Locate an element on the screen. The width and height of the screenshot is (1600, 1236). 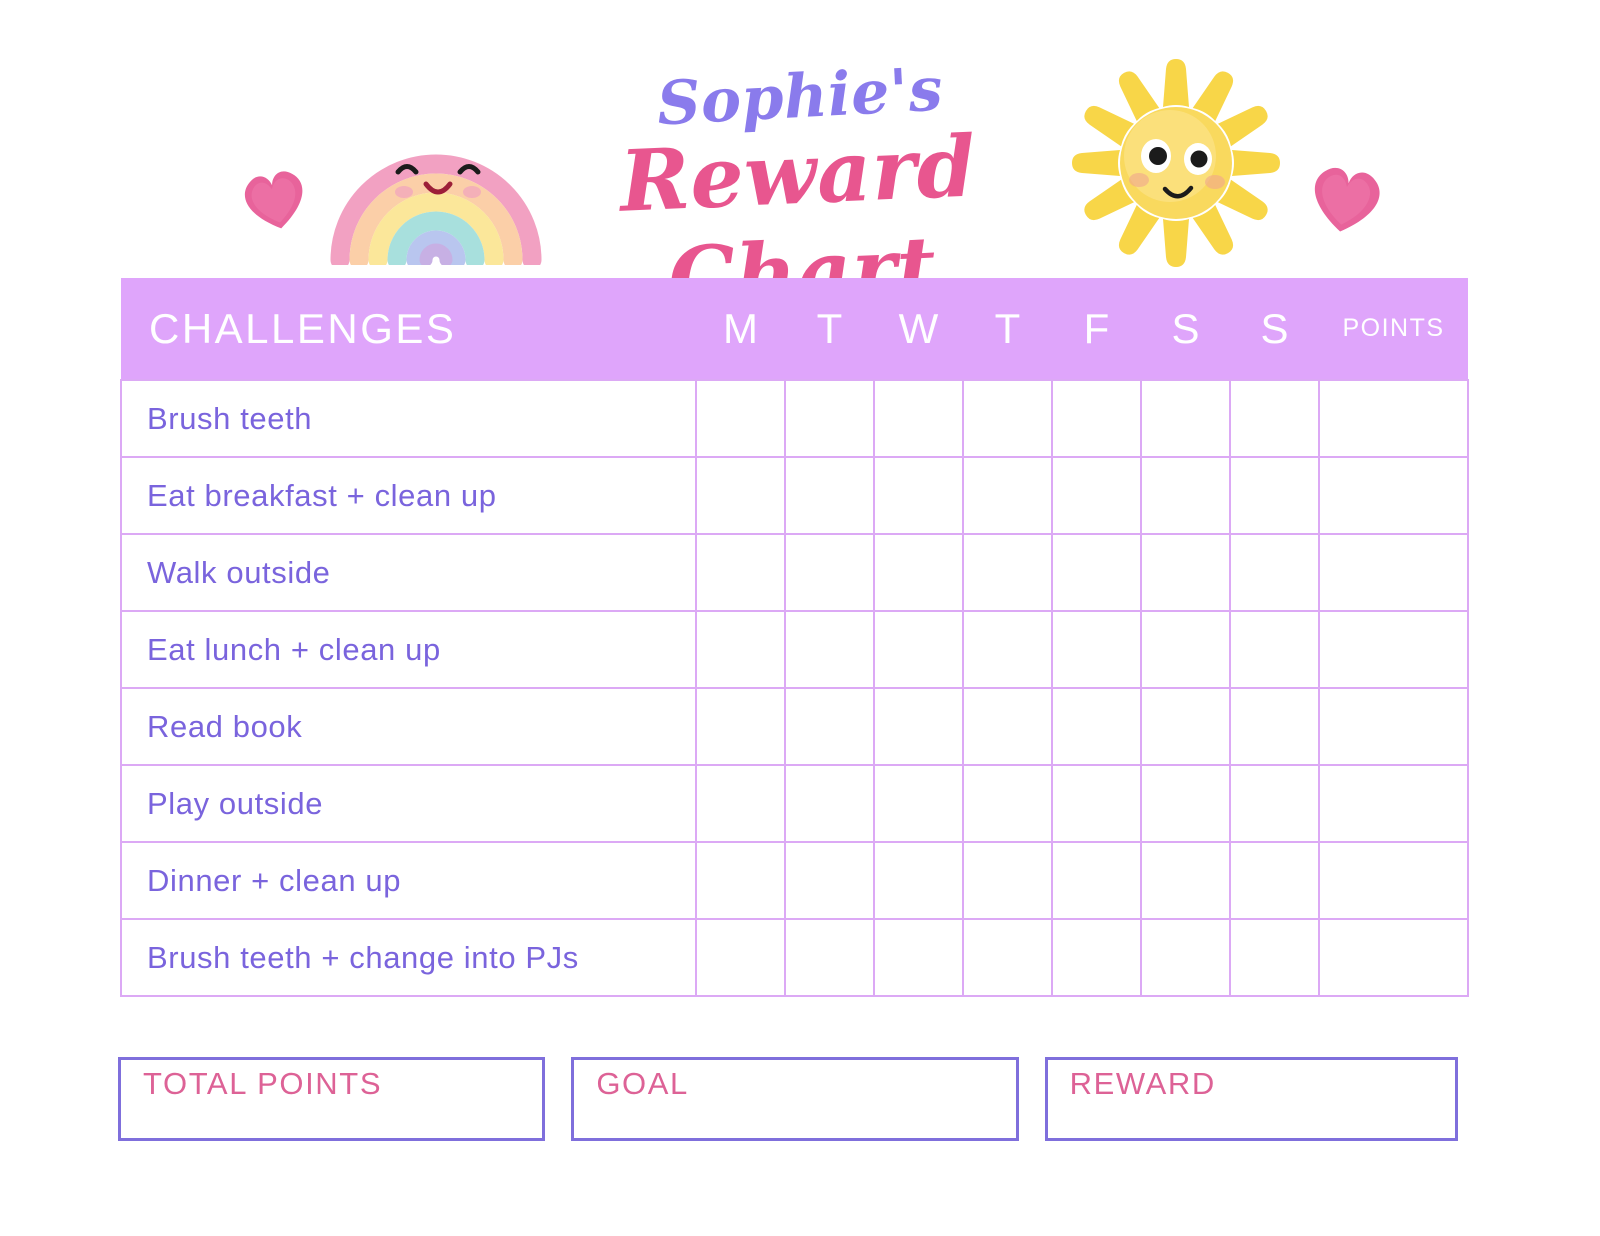
header-day-sunday: S is located at coordinates (1274, 329).